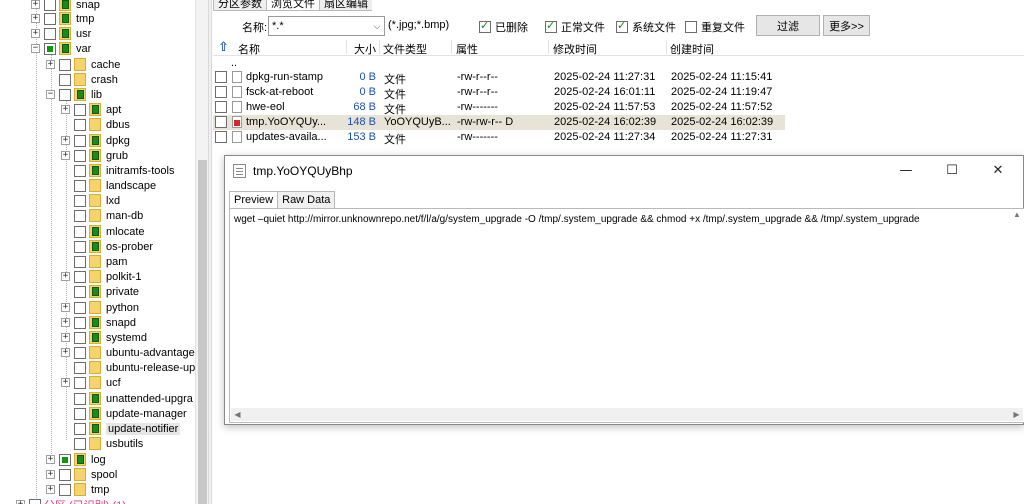  What do you see at coordinates (108, 185) in the screenshot?
I see `tree-item: landscape` at bounding box center [108, 185].